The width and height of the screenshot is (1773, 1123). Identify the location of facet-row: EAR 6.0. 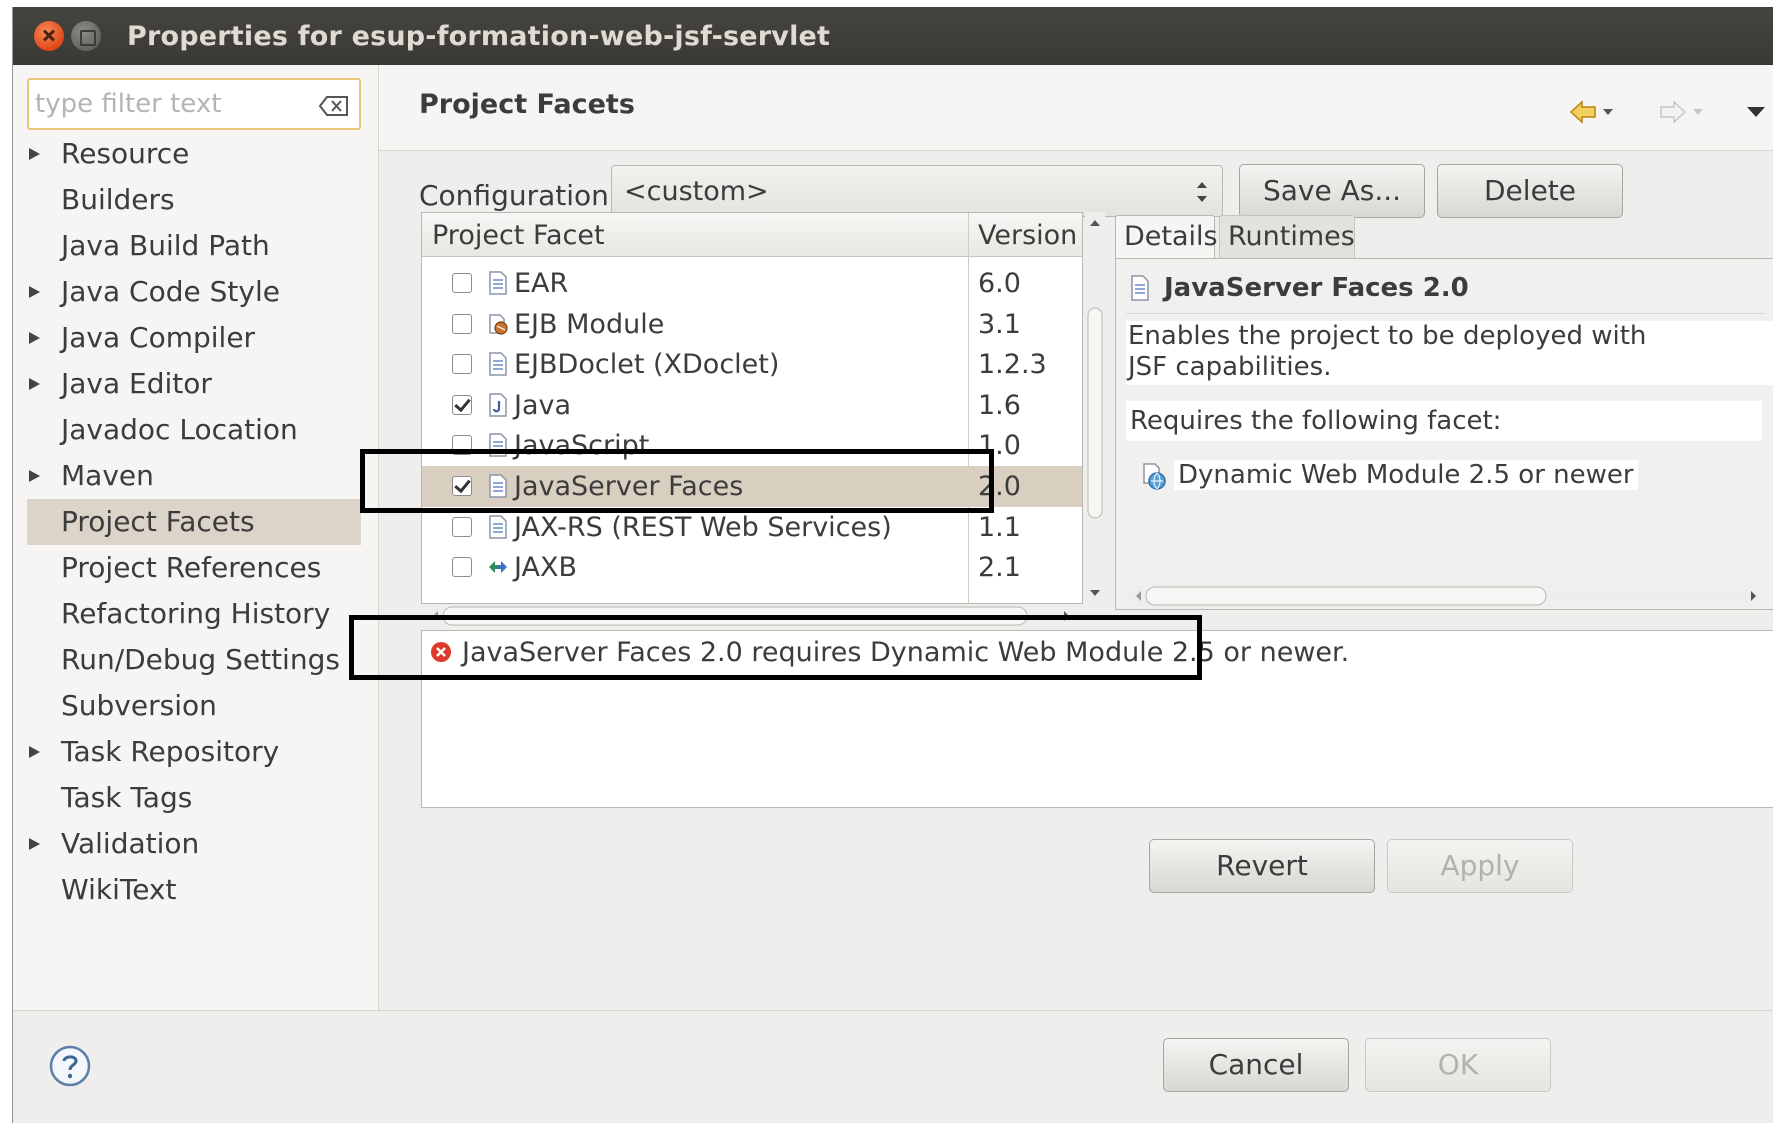
(752, 283).